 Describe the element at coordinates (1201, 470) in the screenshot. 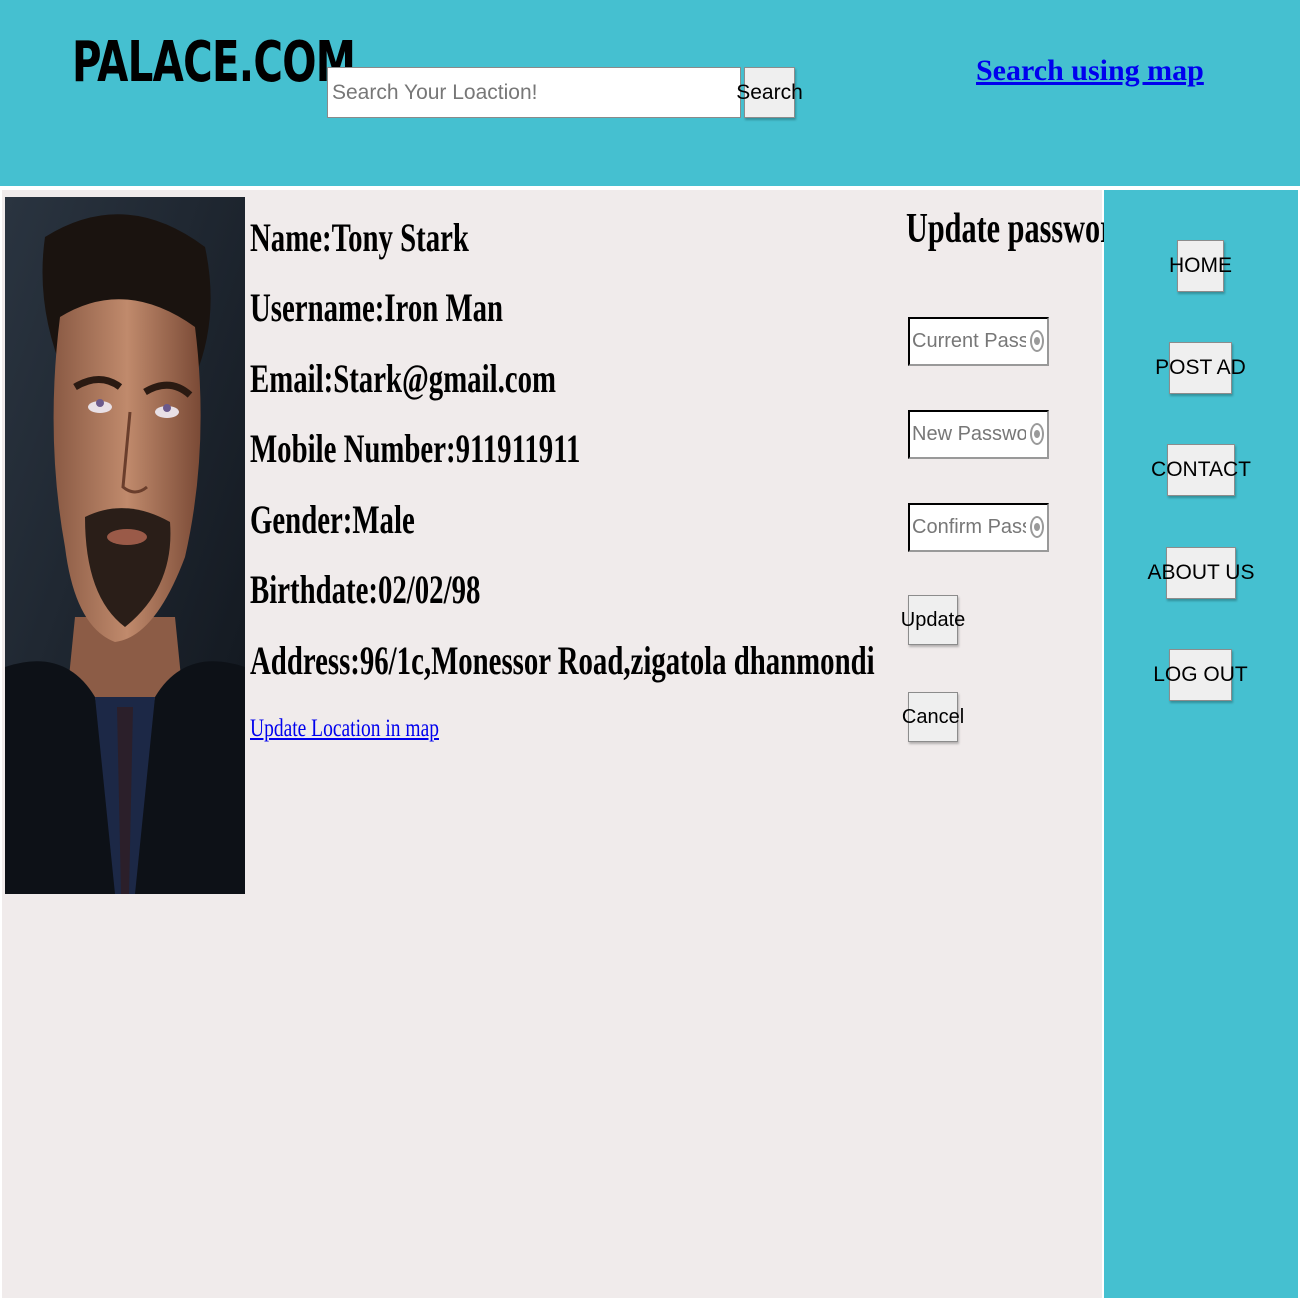

I see `nav-contact-button: CONTACT` at that location.